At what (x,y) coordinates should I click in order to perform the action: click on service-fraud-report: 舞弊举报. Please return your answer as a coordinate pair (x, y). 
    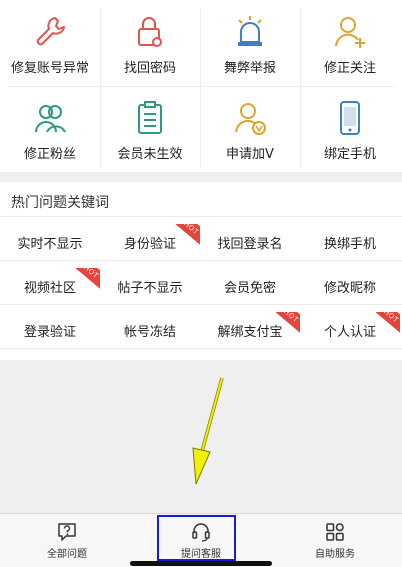
    Looking at the image, I should click on (250, 43).